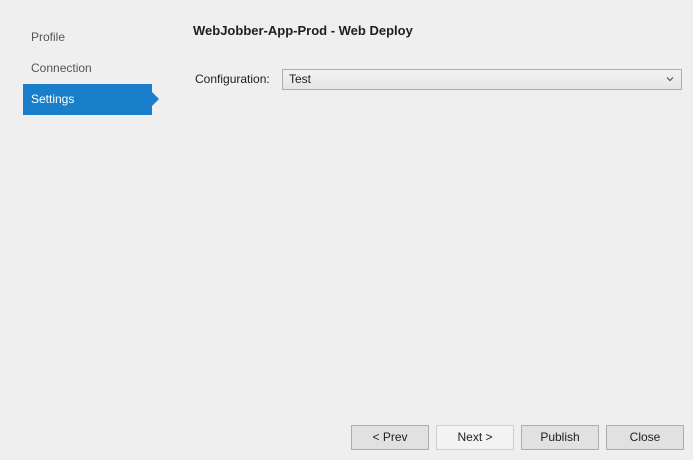 The image size is (693, 460). I want to click on configuration-row: Configuration: Test, so click(439, 79).